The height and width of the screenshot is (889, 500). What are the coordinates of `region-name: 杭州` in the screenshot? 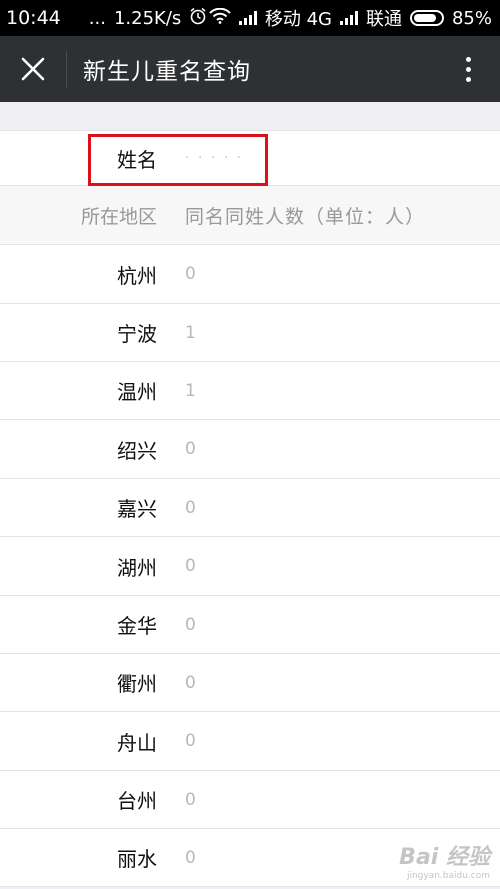 It's located at (137, 275).